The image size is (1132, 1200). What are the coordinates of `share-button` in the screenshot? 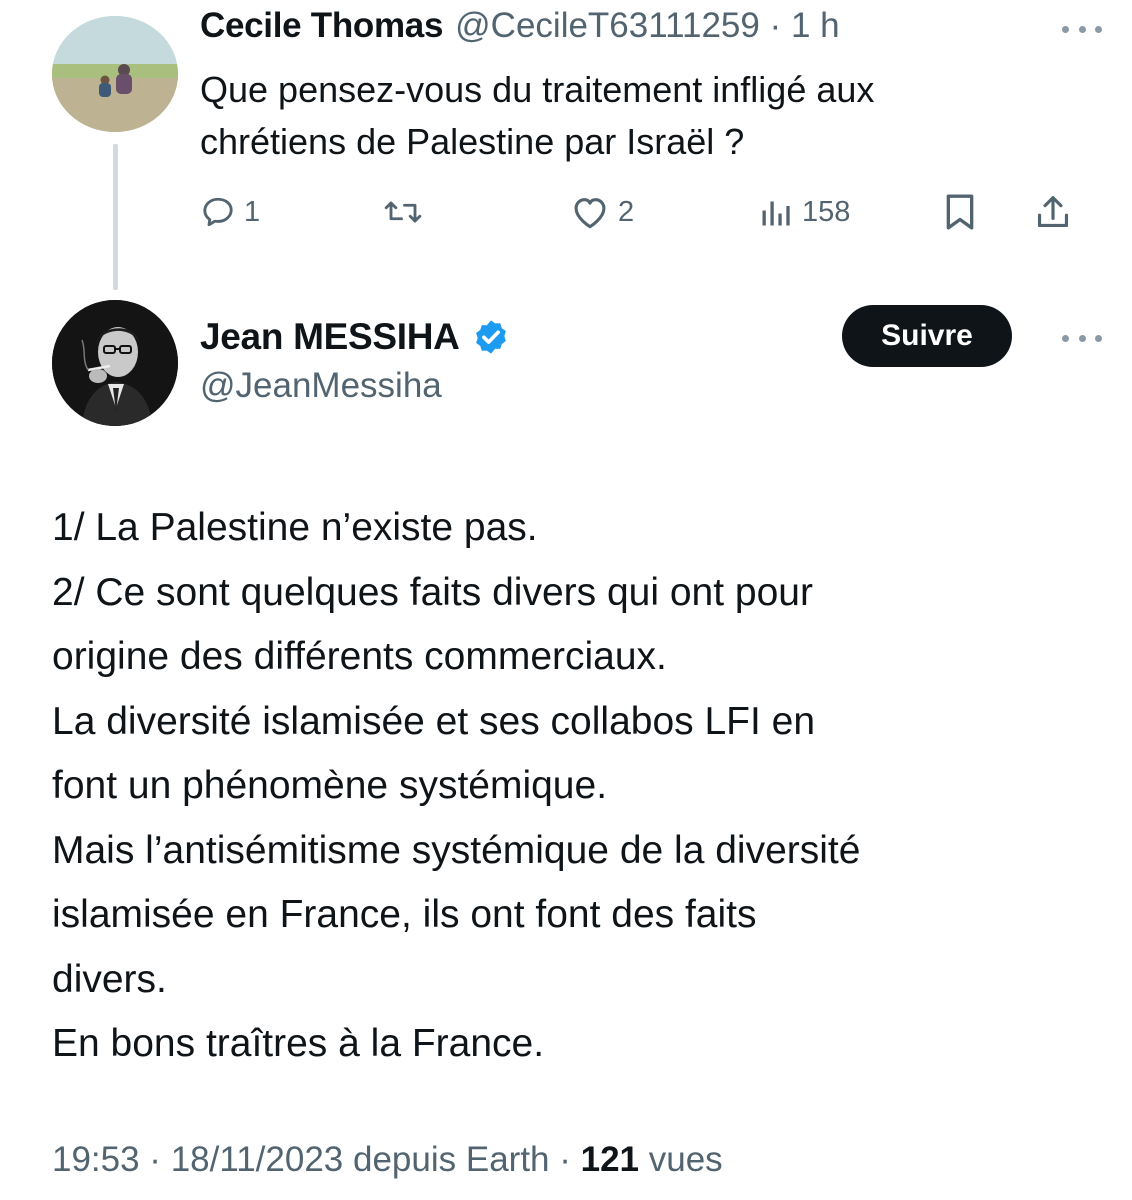 It's located at (1053, 212).